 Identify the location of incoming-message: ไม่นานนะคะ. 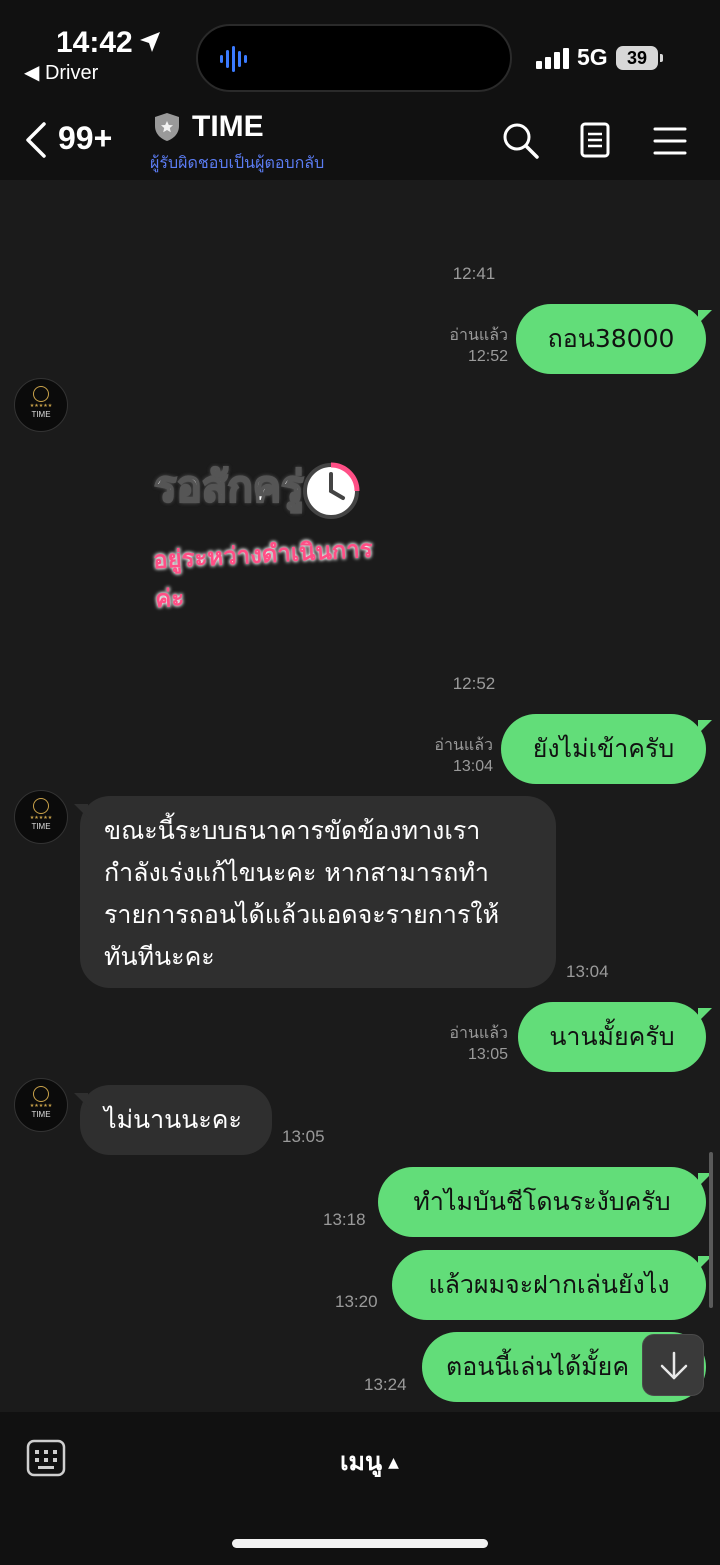
(176, 1120).